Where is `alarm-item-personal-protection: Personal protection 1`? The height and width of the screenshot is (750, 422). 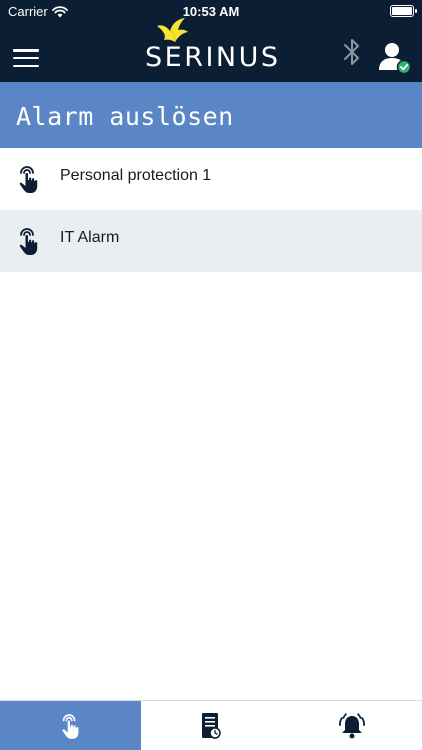 alarm-item-personal-protection: Personal protection 1 is located at coordinates (211, 179).